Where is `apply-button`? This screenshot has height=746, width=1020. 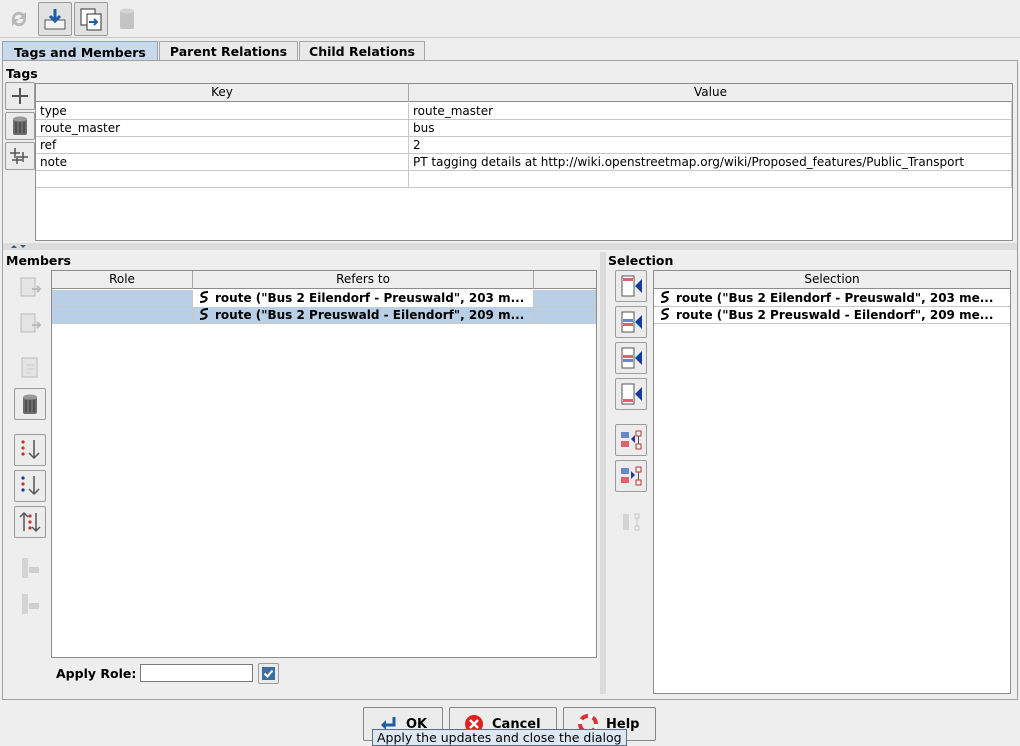
apply-button is located at coordinates (55, 19).